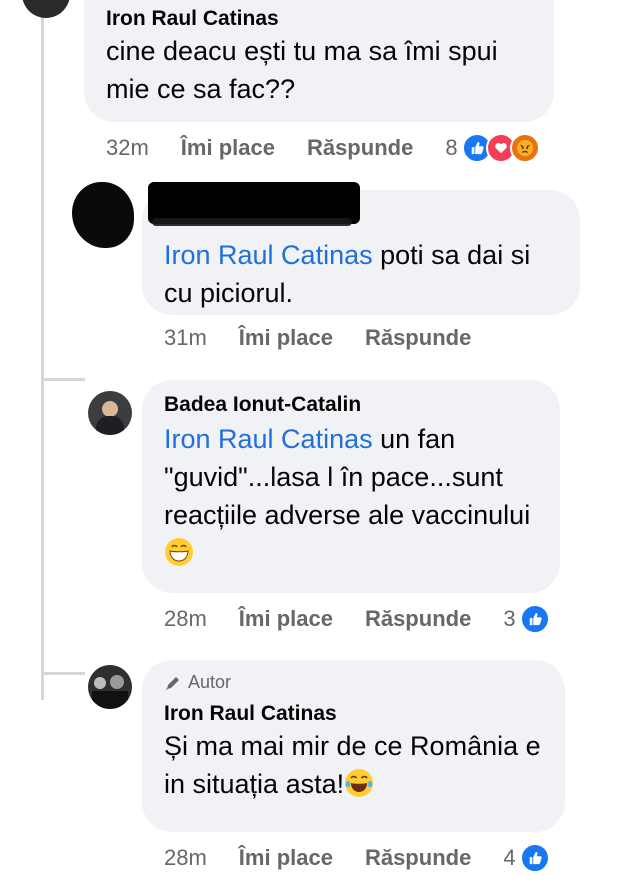 This screenshot has height=879, width=643. Describe the element at coordinates (210, 682) in the screenshot. I see `author-badge-label: Autor` at that location.